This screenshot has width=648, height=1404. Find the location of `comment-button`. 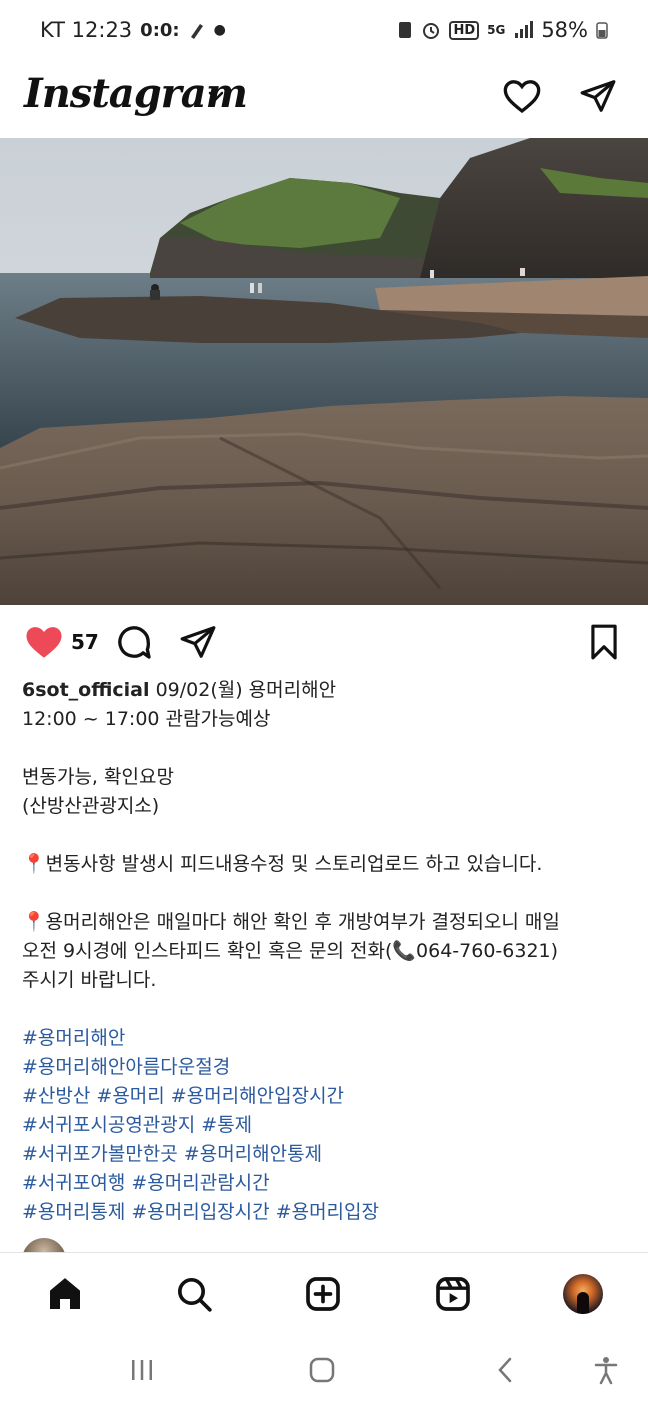

comment-button is located at coordinates (134, 642).